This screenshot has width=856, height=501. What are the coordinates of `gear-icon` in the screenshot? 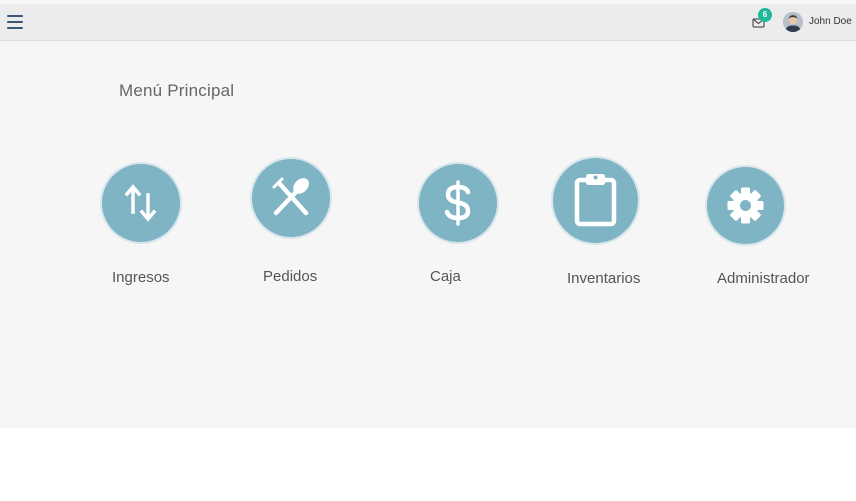 It's located at (745, 205).